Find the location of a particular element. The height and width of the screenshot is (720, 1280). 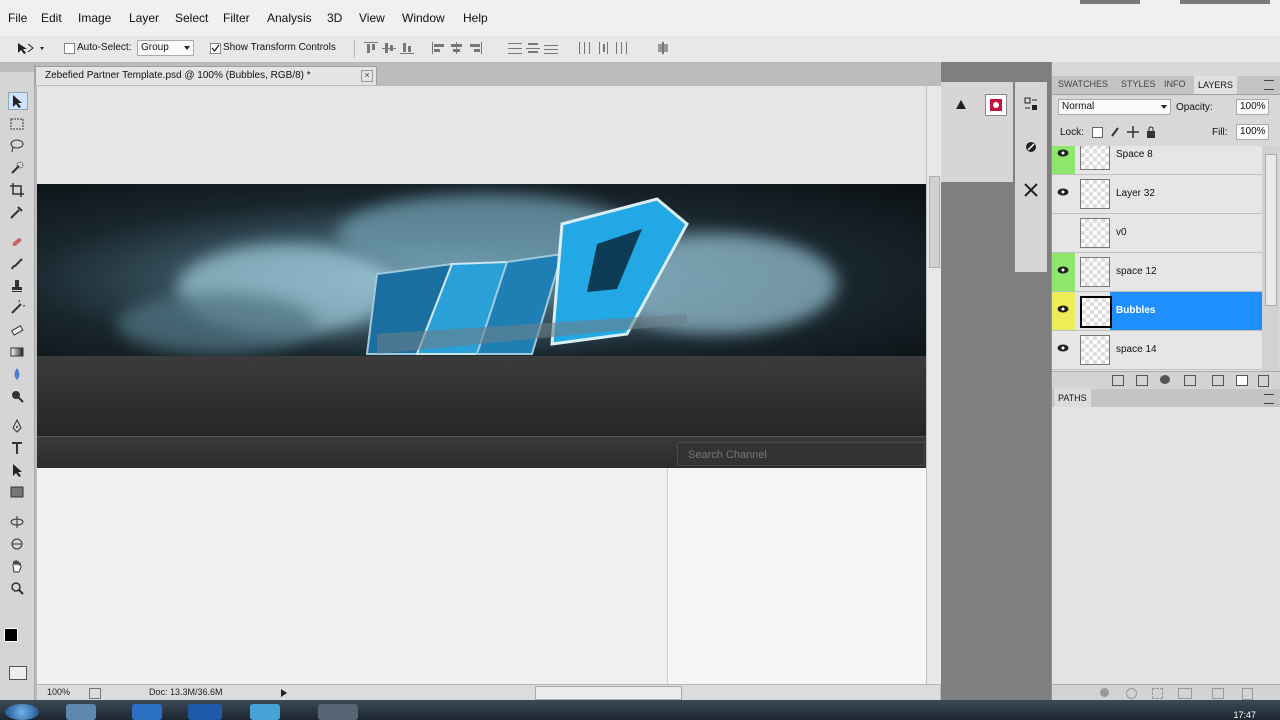

layer-row: v0 is located at coordinates (1157, 233).